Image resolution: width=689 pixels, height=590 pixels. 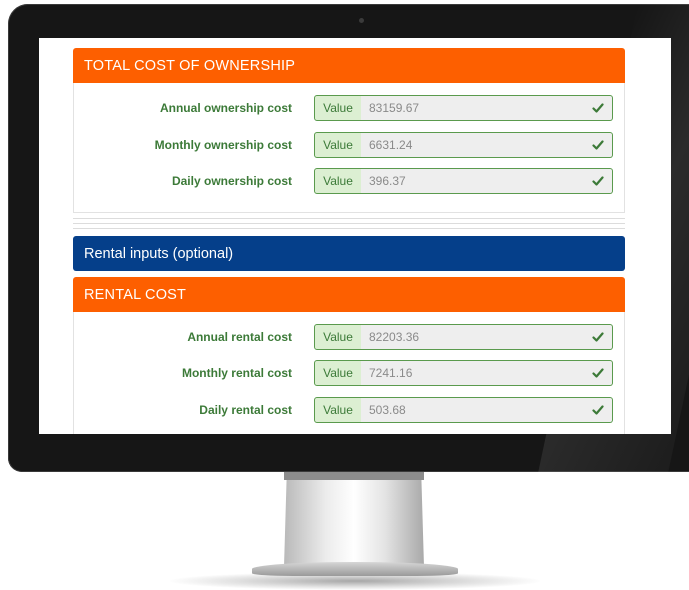 I want to click on rental-panel-header: RENTAL COST, so click(x=349, y=294).